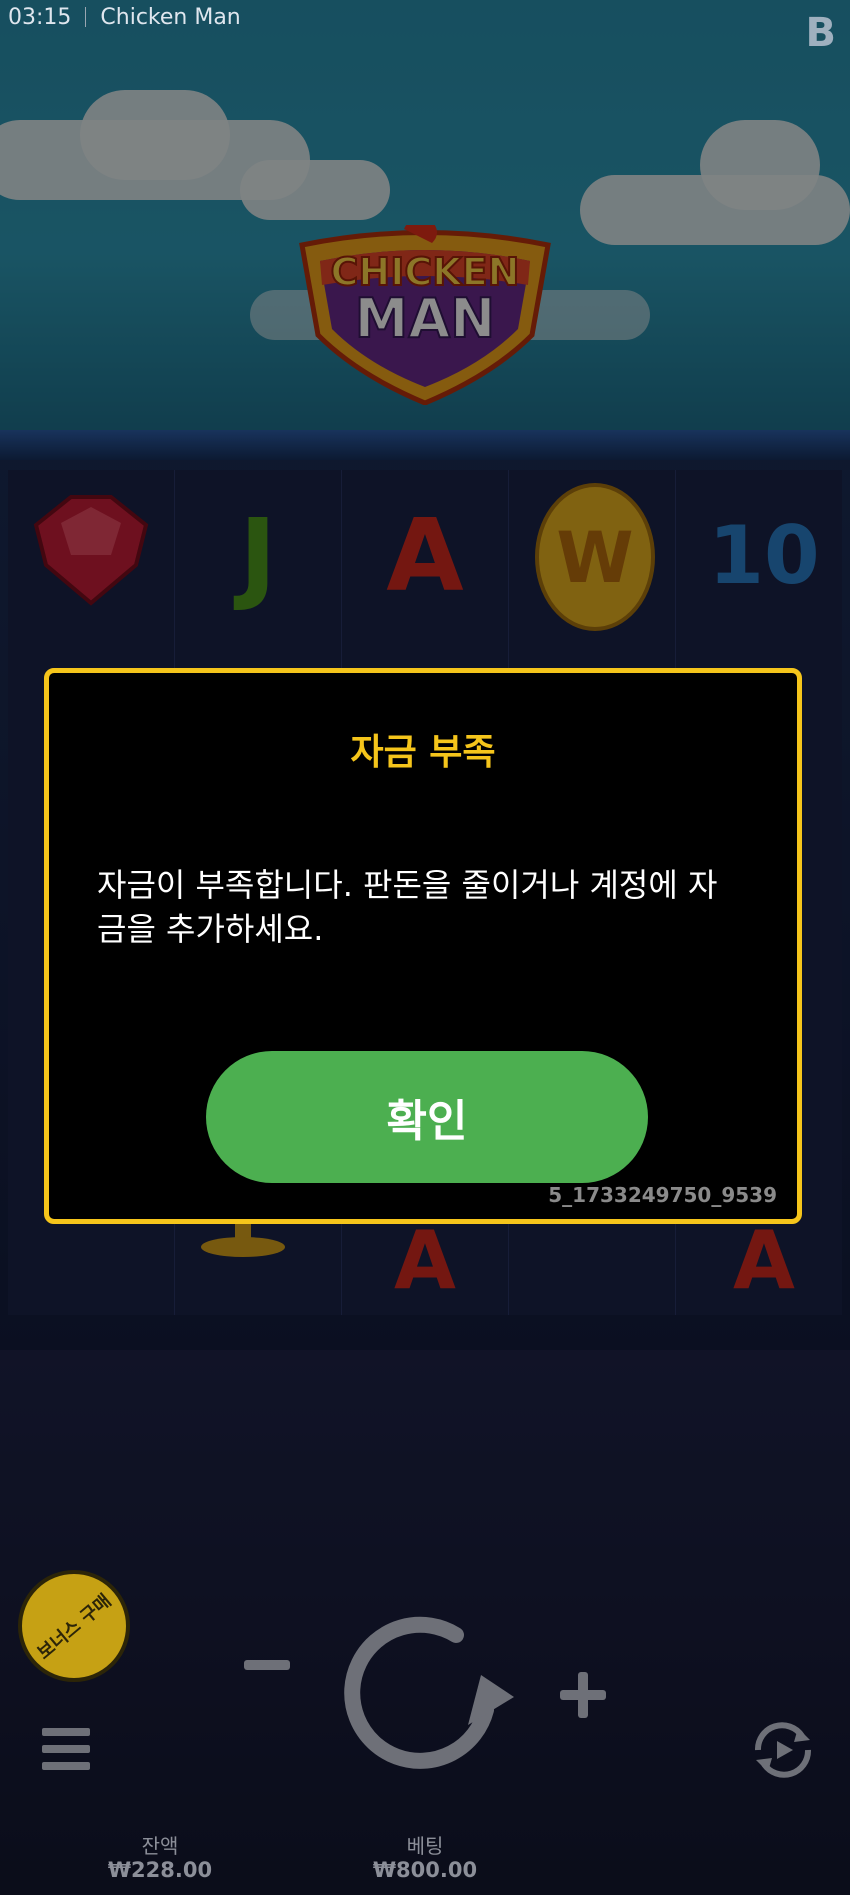 The image size is (850, 1895). Describe the element at coordinates (429, 1692) in the screenshot. I see `spin-icon` at that location.